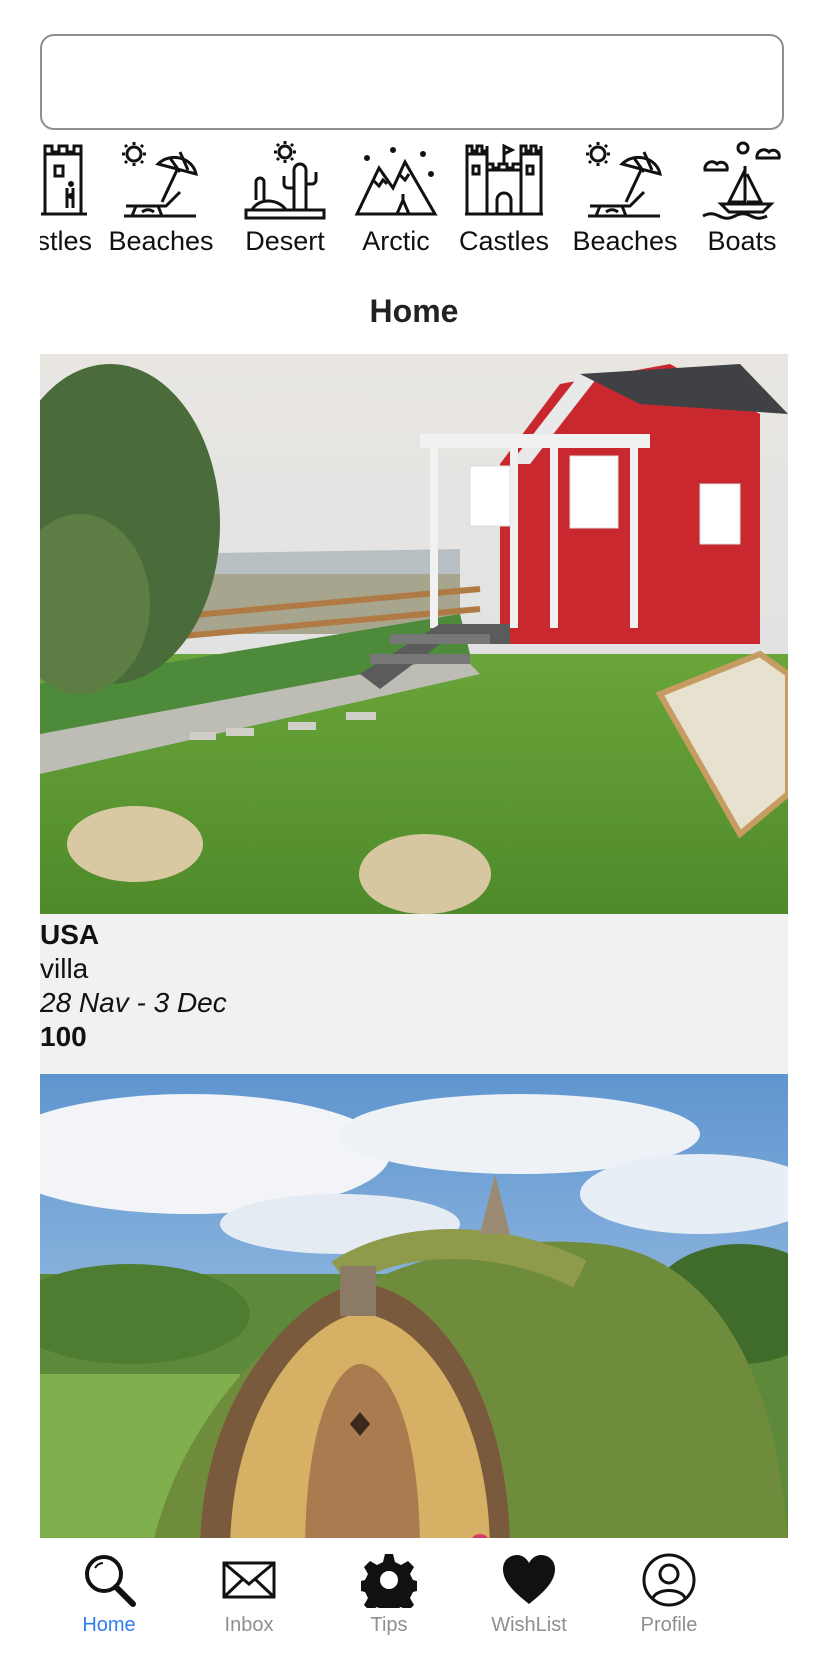 This screenshot has height=1658, width=828. What do you see at coordinates (66, 241) in the screenshot?
I see `category-label: stles` at bounding box center [66, 241].